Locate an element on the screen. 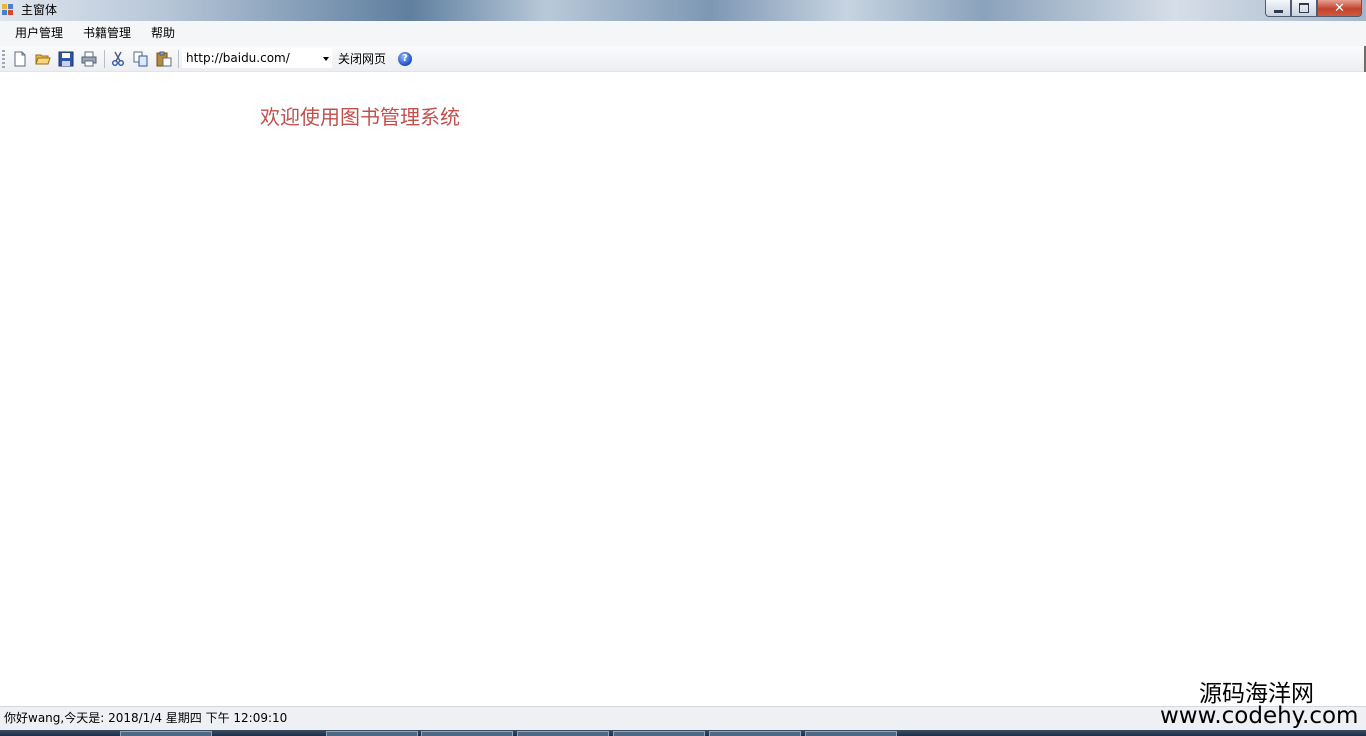 The image size is (1366, 736). title-bar: 主窗体 ✕ is located at coordinates (683, 10).